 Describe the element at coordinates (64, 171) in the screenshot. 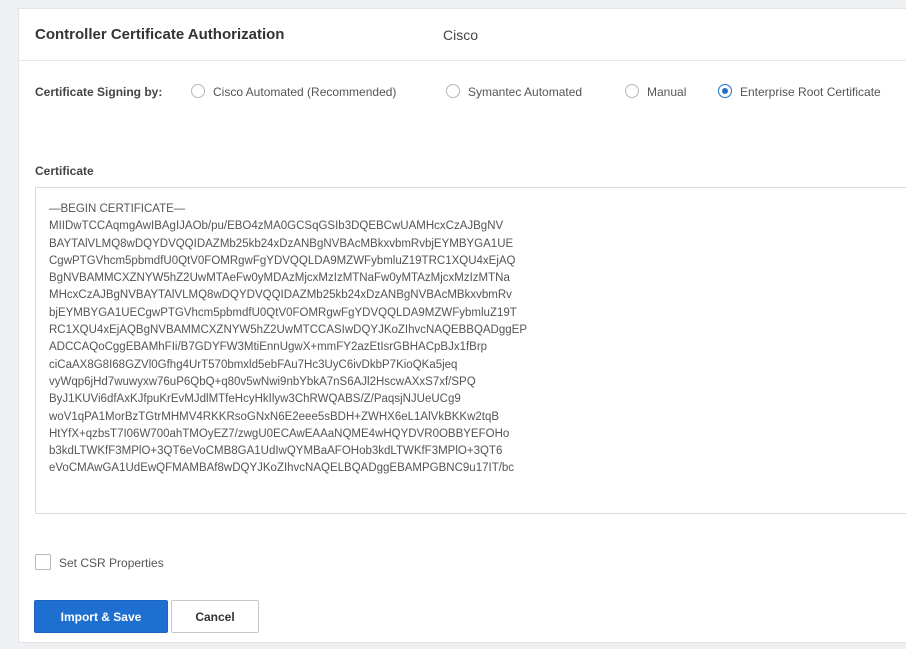

I see `certificate-label: Certificate` at that location.